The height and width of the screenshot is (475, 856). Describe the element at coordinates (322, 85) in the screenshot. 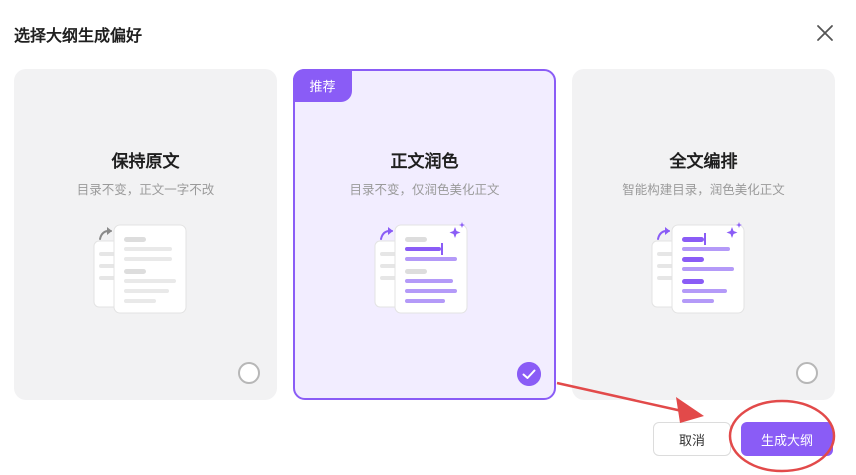

I see `recommended-badge: 推荐` at that location.